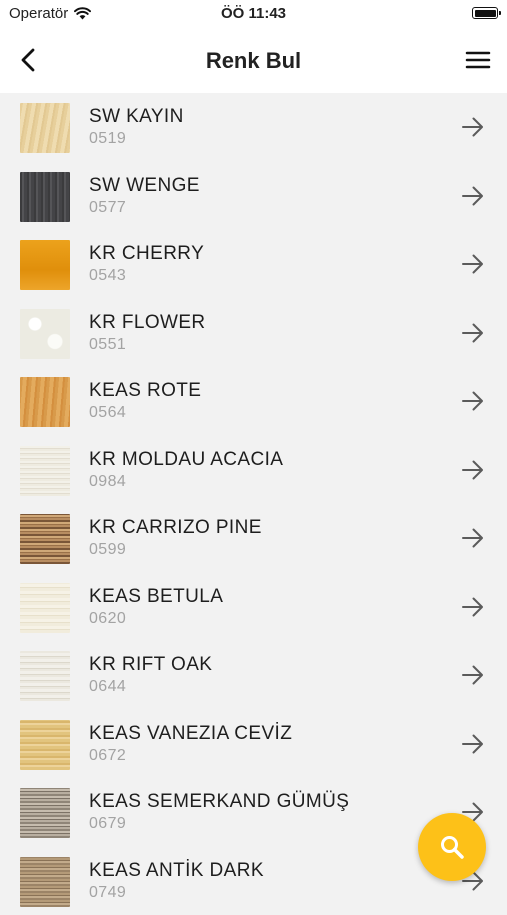  Describe the element at coordinates (146, 254) in the screenshot. I see `color-name: KR CHERRY` at that location.